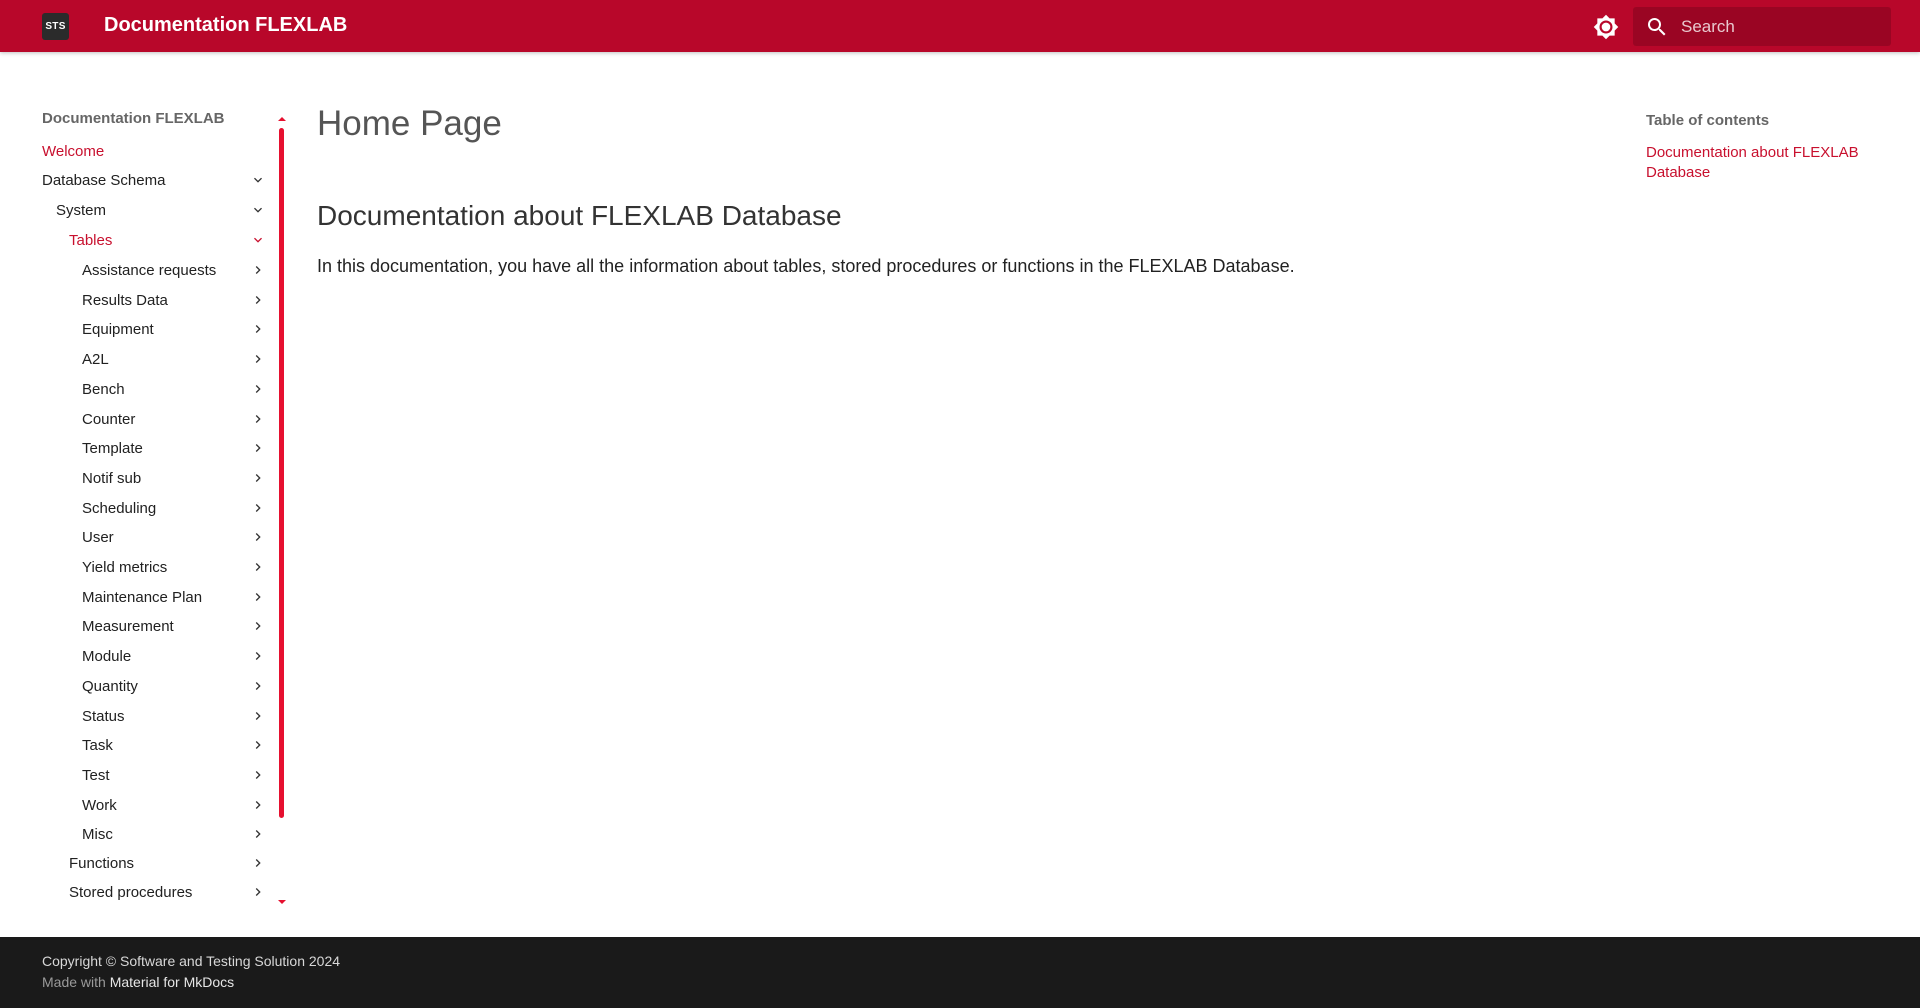 Image resolution: width=1920 pixels, height=1008 pixels. I want to click on nav-item-tables: Tables, so click(90, 240).